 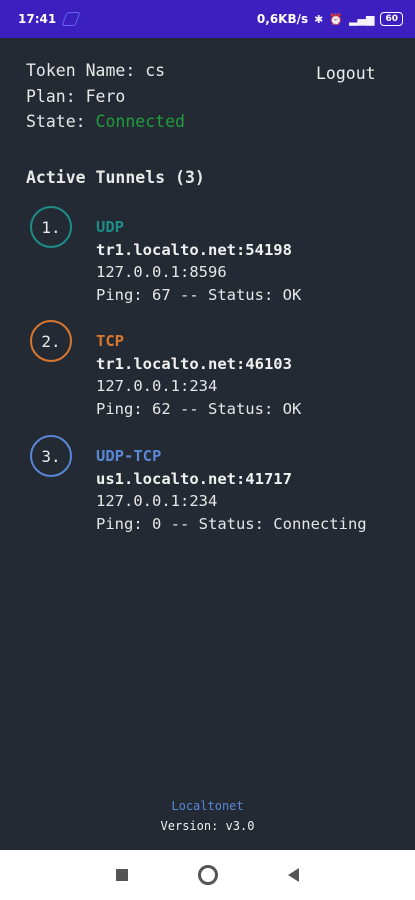 What do you see at coordinates (161, 272) in the screenshot?
I see `tunnel-local-address: 127.0.0.1:8596` at bounding box center [161, 272].